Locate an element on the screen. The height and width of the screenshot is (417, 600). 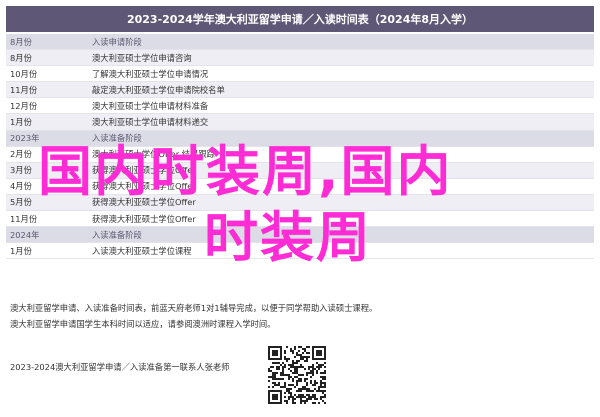
row-date: 3月份 is located at coordinates (21, 170).